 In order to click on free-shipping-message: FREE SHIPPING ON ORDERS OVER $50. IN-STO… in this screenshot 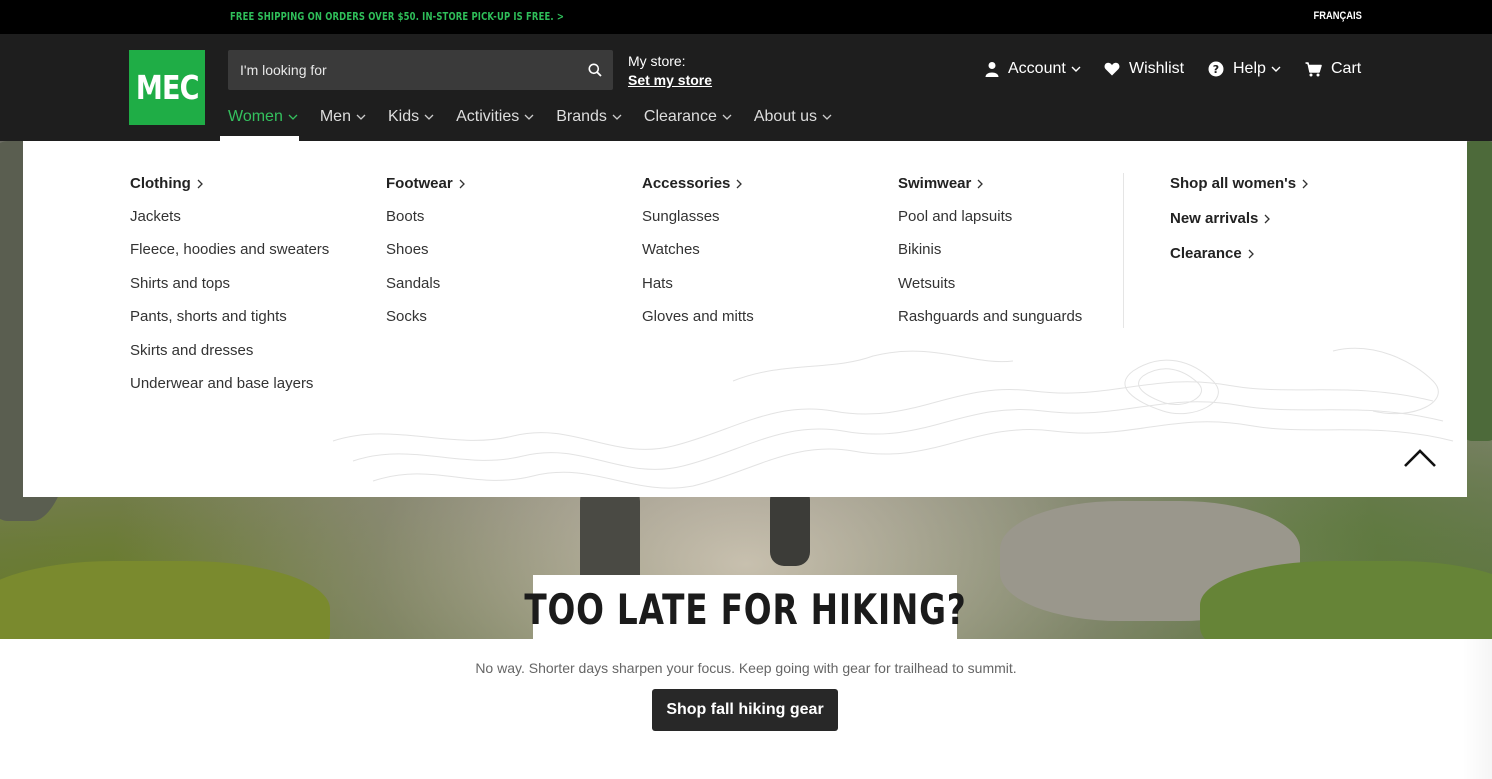, I will do `click(397, 16)`.